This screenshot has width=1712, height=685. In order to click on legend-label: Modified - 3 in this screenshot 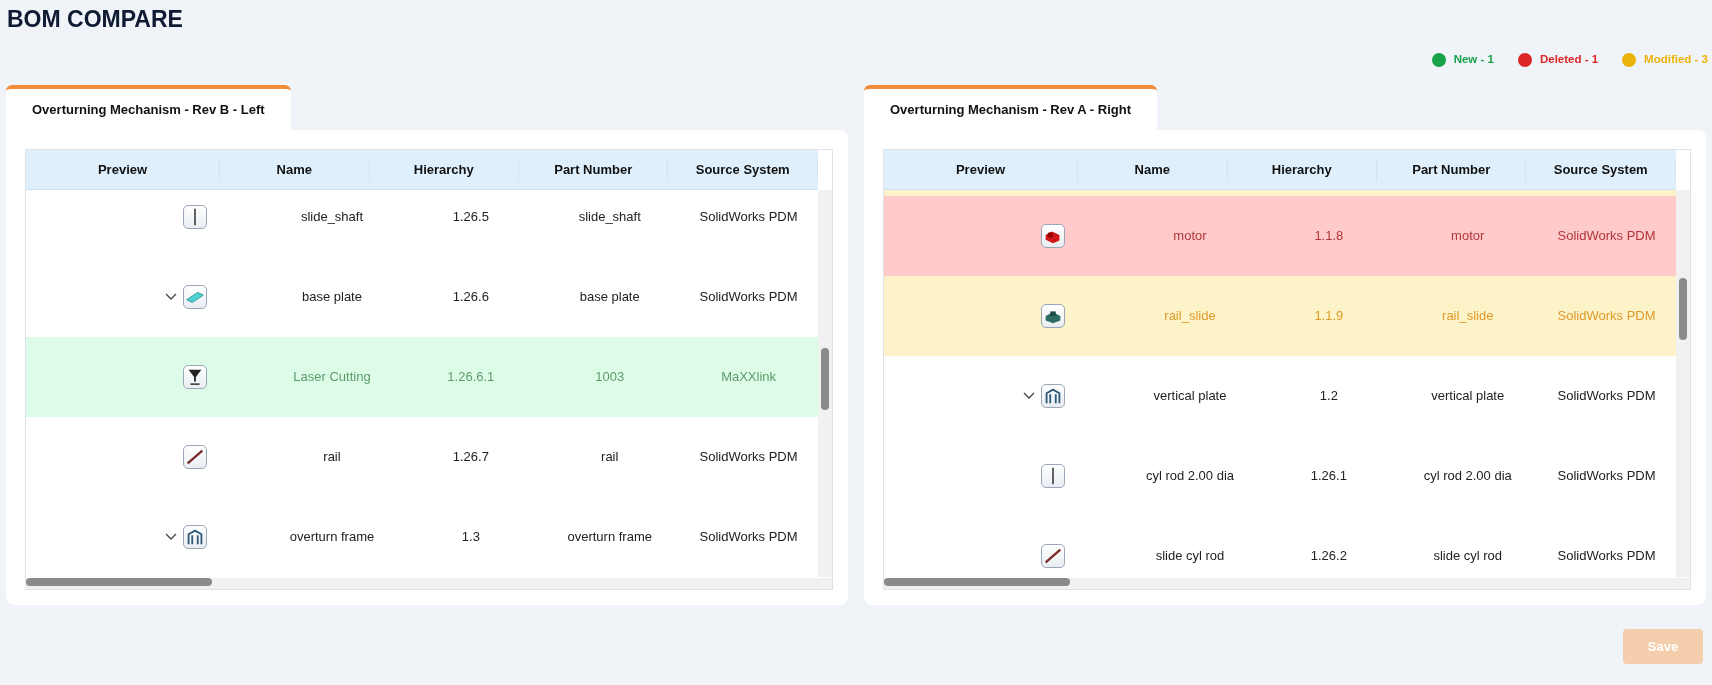, I will do `click(1676, 60)`.